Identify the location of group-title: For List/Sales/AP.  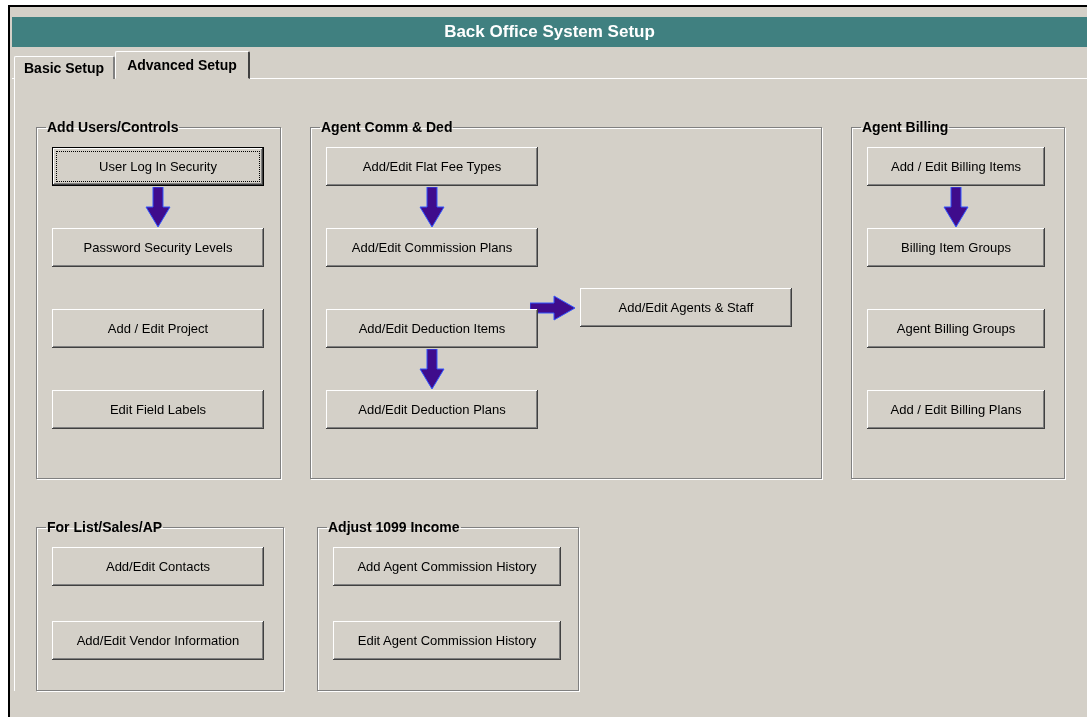
(105, 527).